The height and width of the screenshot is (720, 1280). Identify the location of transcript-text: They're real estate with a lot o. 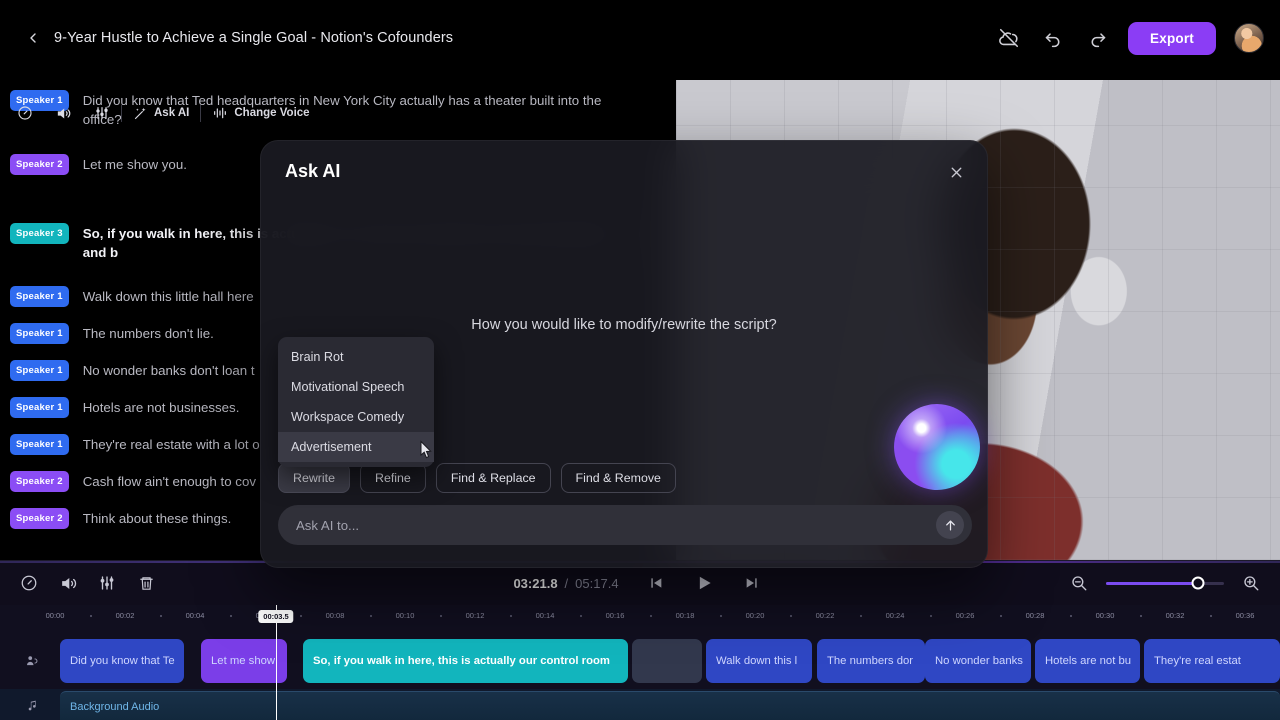
(171, 443).